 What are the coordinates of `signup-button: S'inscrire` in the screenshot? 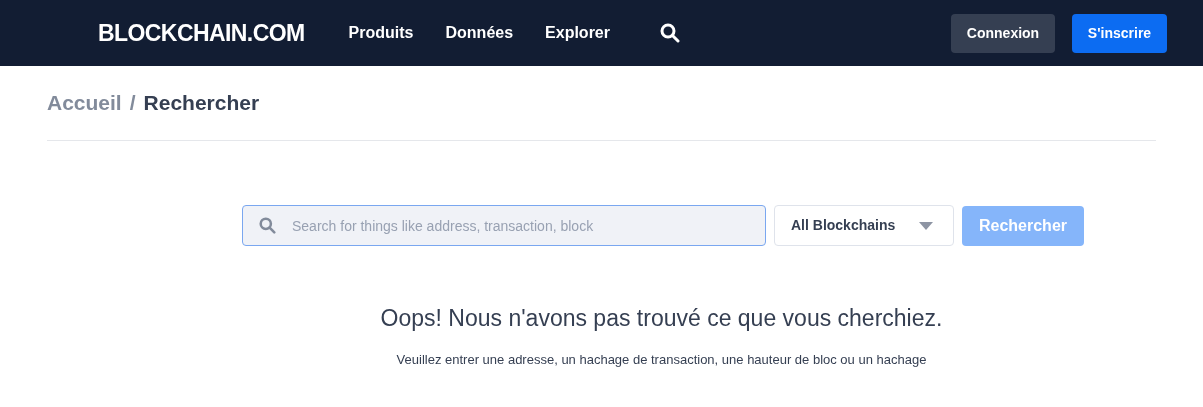 It's located at (1119, 33).